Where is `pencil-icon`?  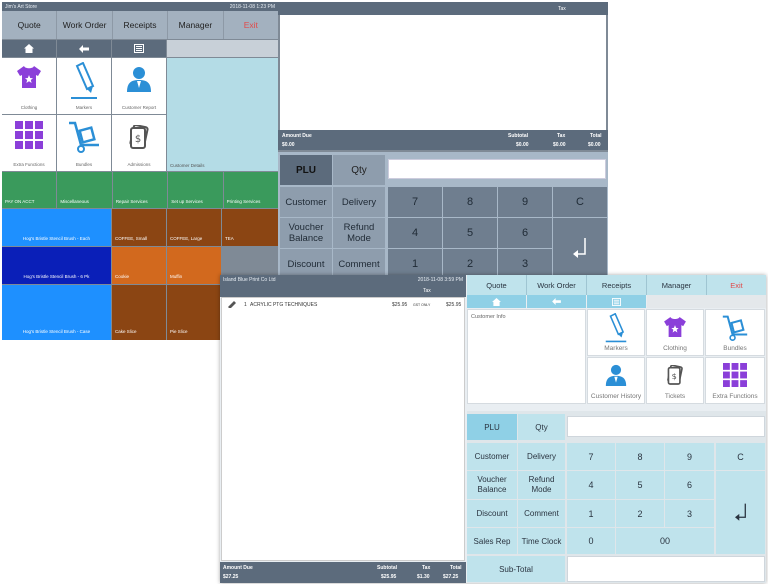
pencil-icon is located at coordinates (231, 304).